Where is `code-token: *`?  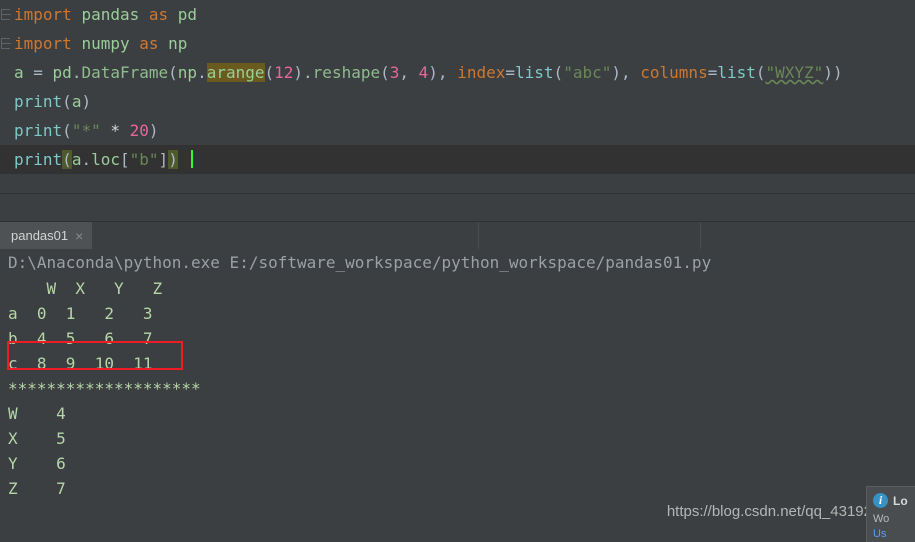 code-token: * is located at coordinates (115, 130).